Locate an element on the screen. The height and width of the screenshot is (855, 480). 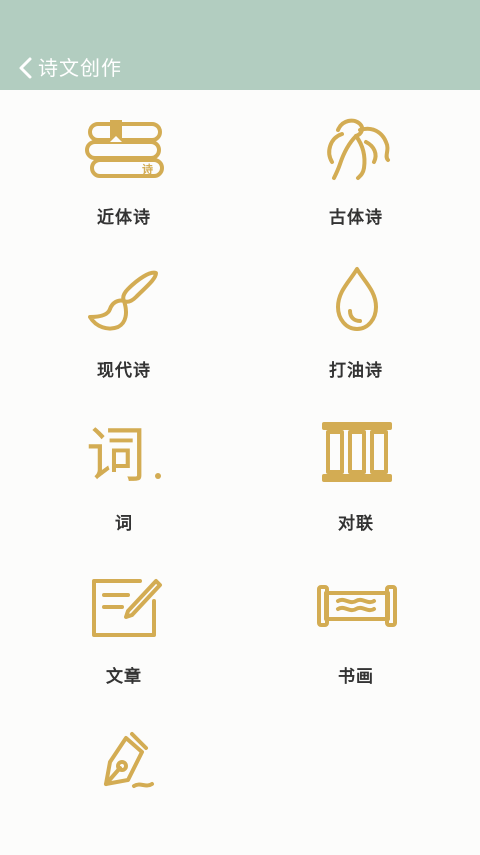
dancing-figure-icon is located at coordinates (357, 148).